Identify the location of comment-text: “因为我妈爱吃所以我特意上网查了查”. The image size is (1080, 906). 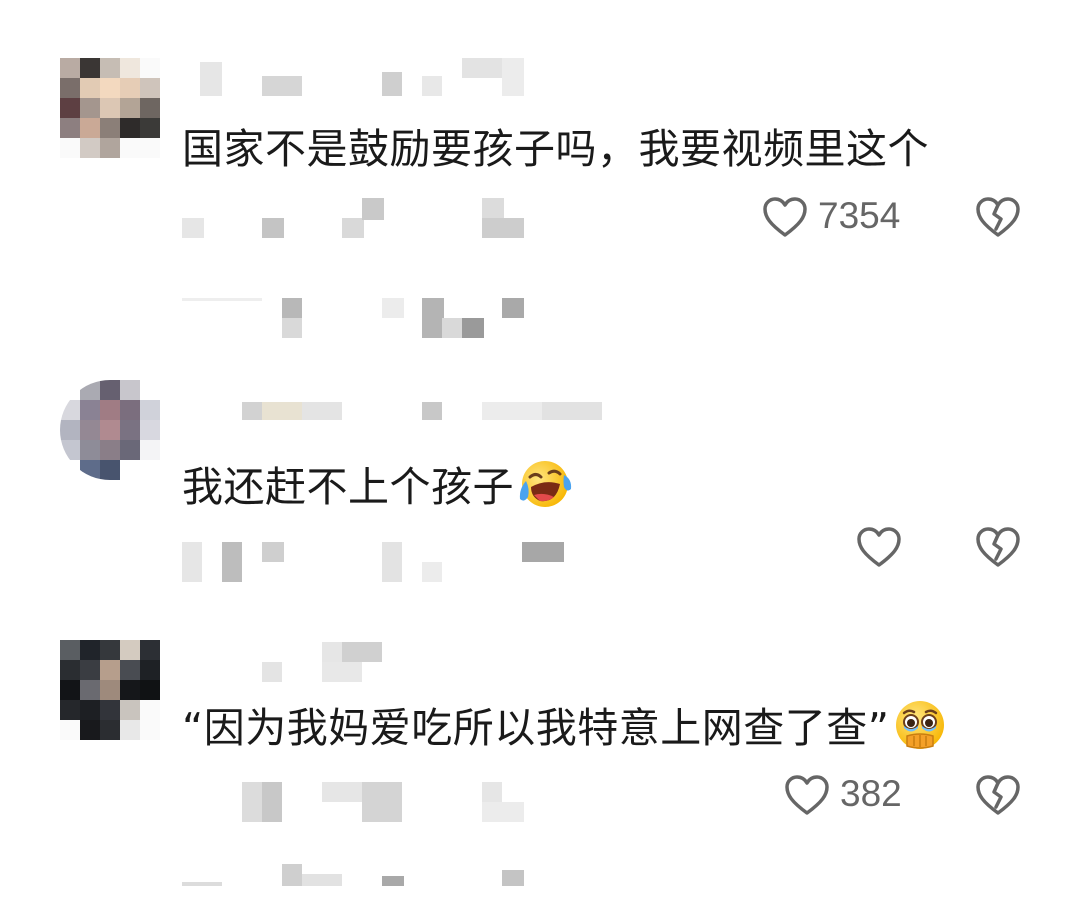
(564, 725).